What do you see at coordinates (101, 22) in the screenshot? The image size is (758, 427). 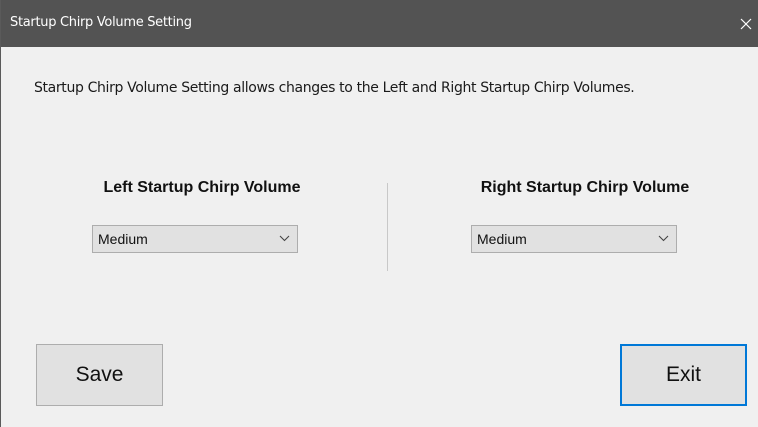 I see `window-title: Startup Chirp Volume Setting` at bounding box center [101, 22].